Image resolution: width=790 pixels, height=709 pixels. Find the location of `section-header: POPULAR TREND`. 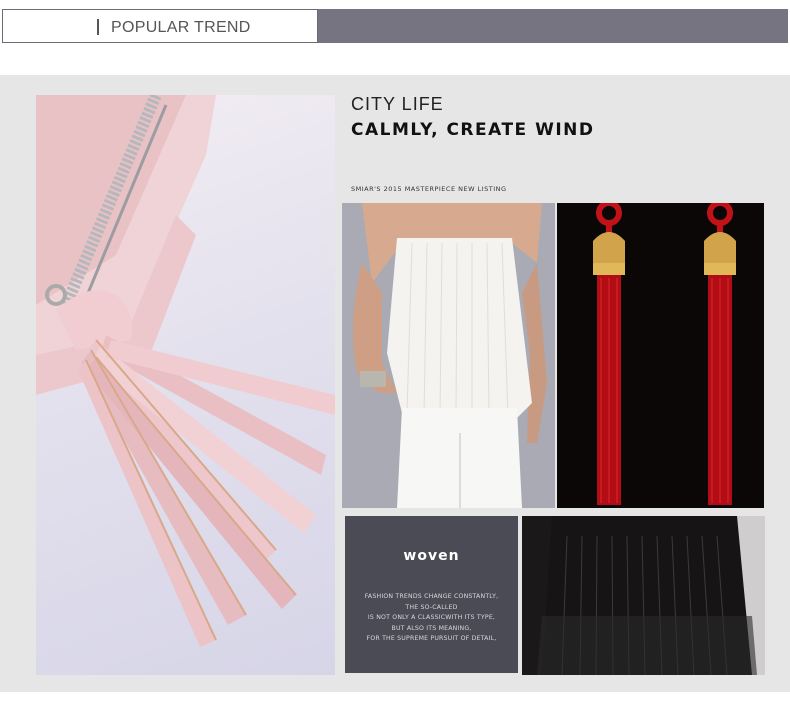

section-header: POPULAR TREND is located at coordinates (395, 26).